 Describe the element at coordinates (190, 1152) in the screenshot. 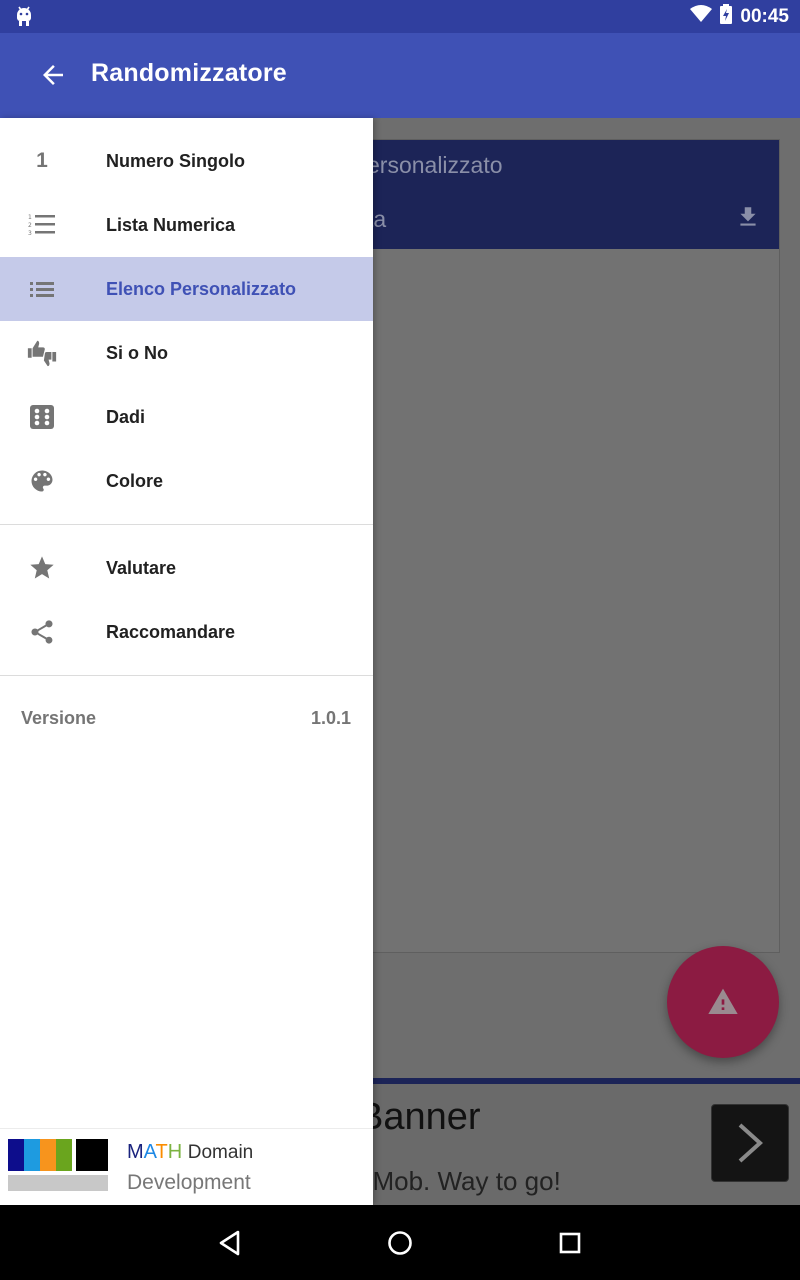

I see `brand-name: MATH Domain` at that location.